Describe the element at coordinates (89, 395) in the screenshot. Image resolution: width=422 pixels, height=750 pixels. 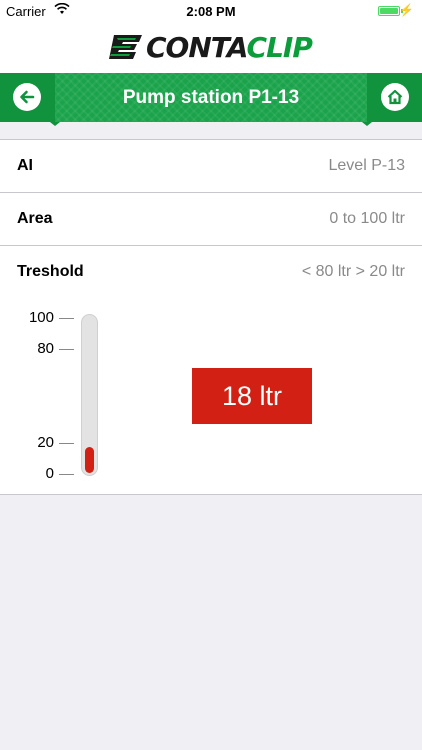
I see `level-tube` at that location.